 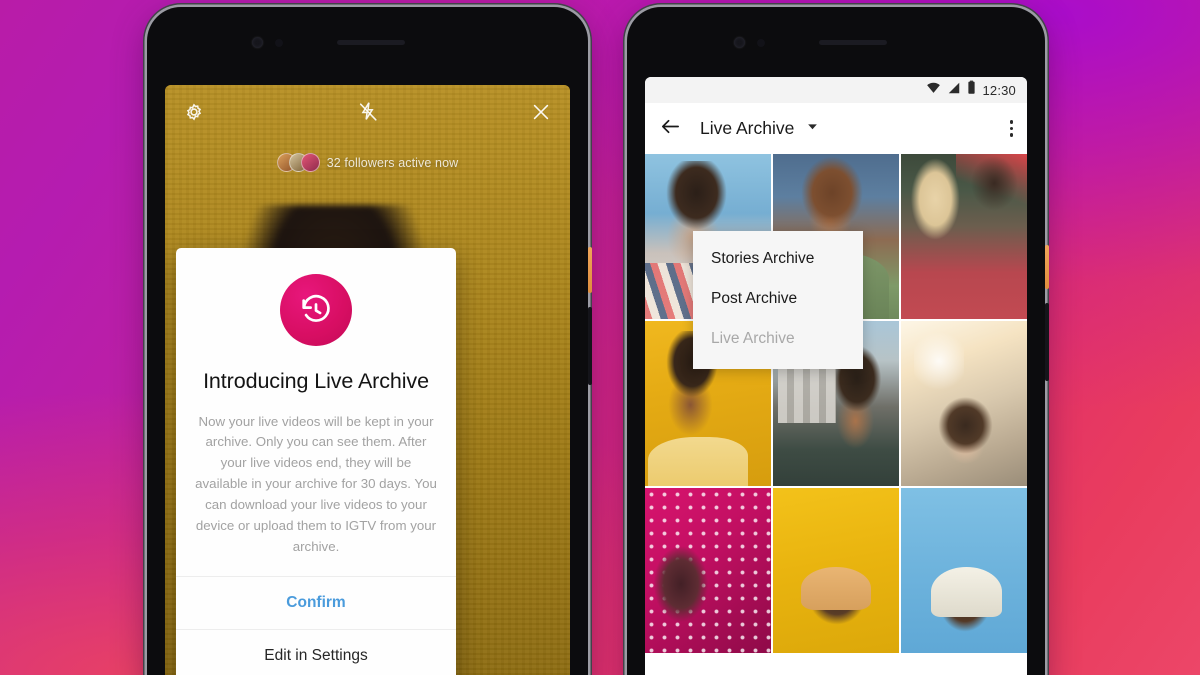 What do you see at coordinates (392, 162) in the screenshot?
I see `active-followers-label: 32 followers active now` at bounding box center [392, 162].